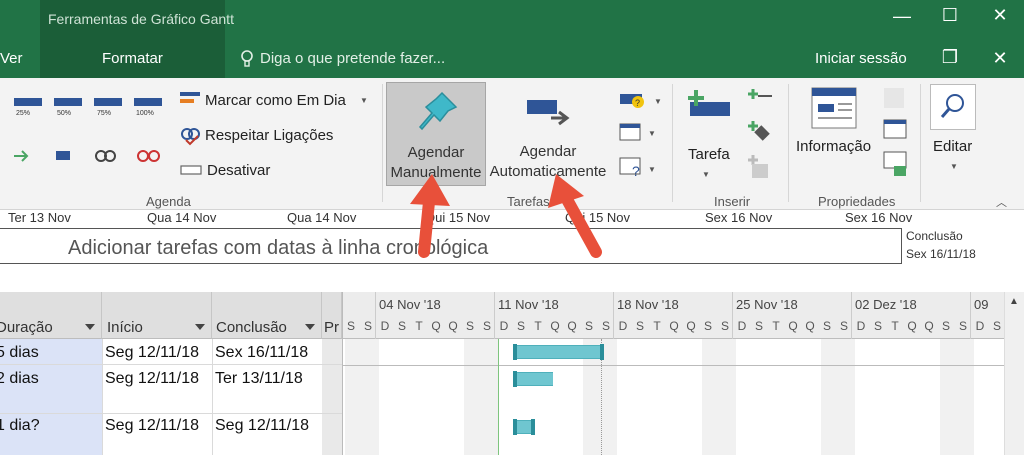 Image resolution: width=1024 pixels, height=455 pixels. What do you see at coordinates (157, 315) in the screenshot?
I see `column-header-start: Início` at bounding box center [157, 315].